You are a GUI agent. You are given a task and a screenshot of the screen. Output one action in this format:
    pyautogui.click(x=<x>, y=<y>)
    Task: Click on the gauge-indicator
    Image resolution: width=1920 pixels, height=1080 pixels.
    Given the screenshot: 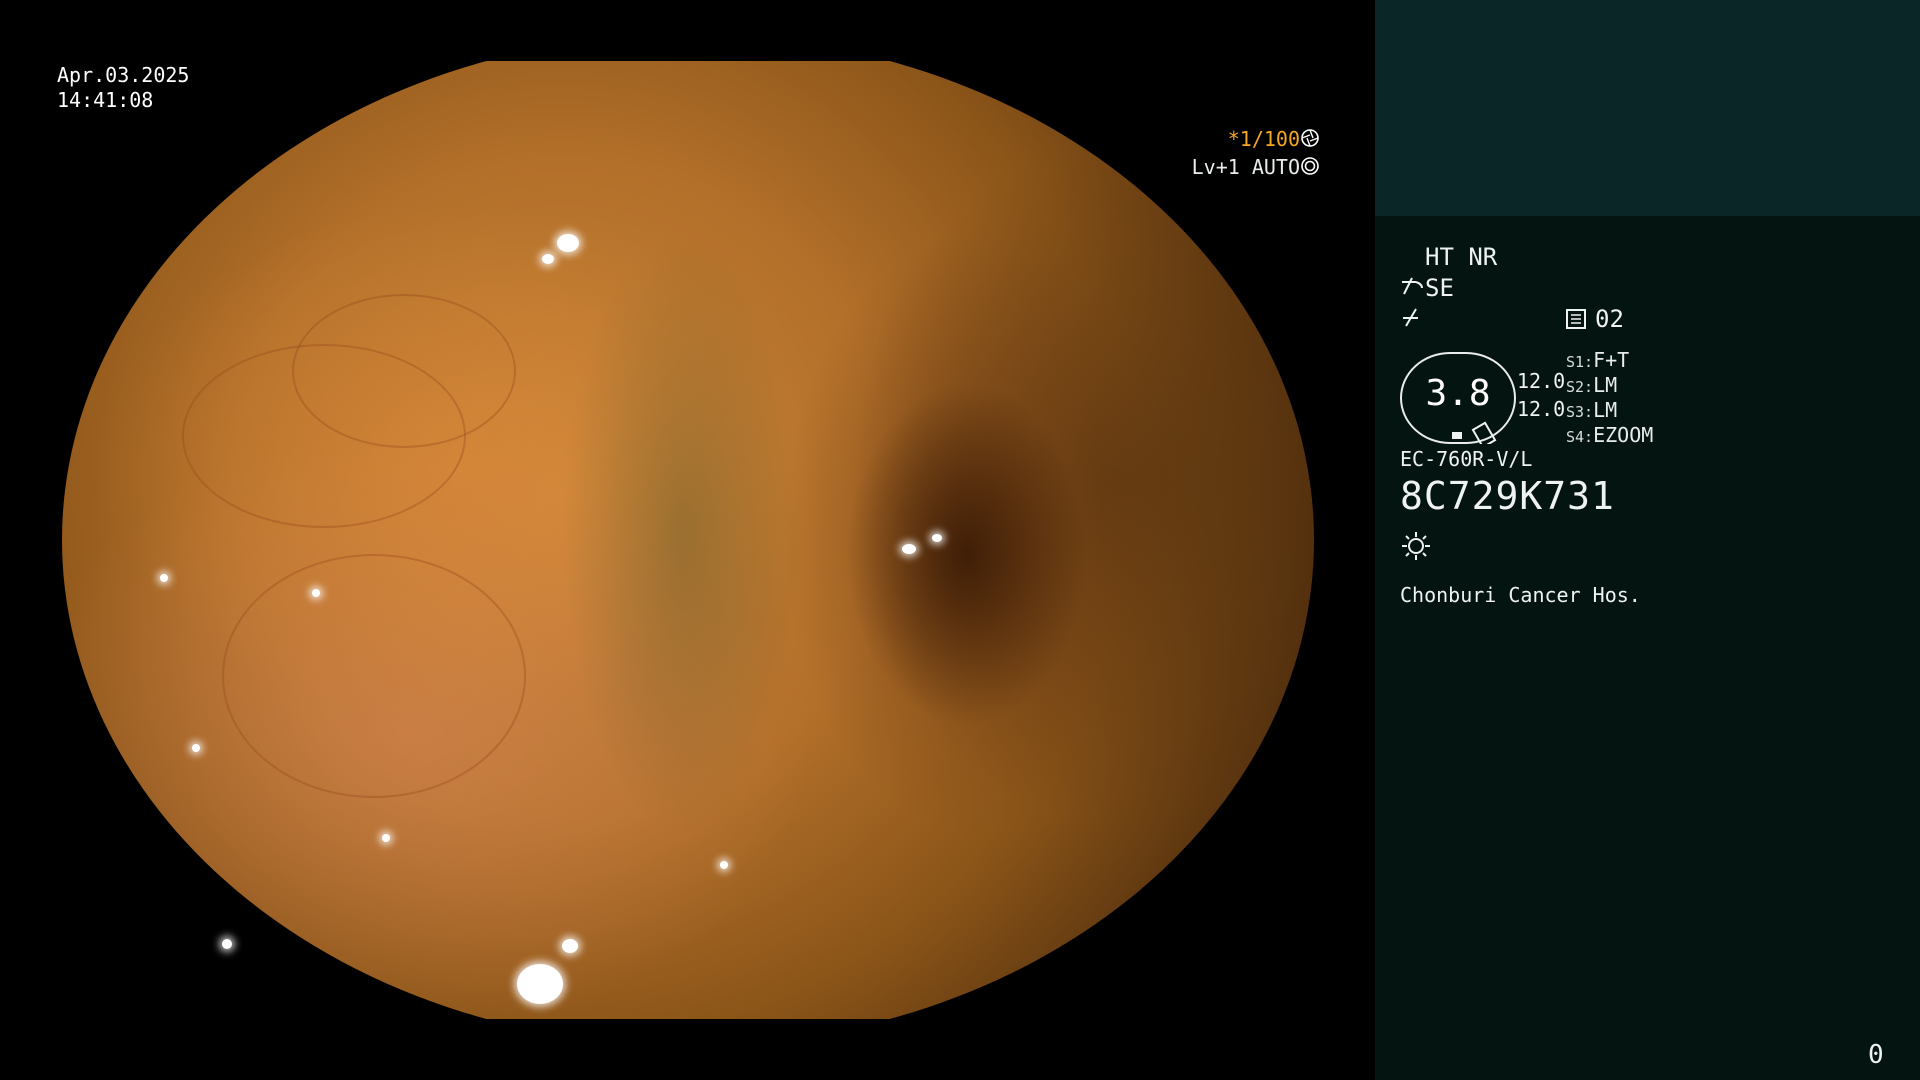 What is the action you would take?
    pyautogui.click(x=1457, y=435)
    